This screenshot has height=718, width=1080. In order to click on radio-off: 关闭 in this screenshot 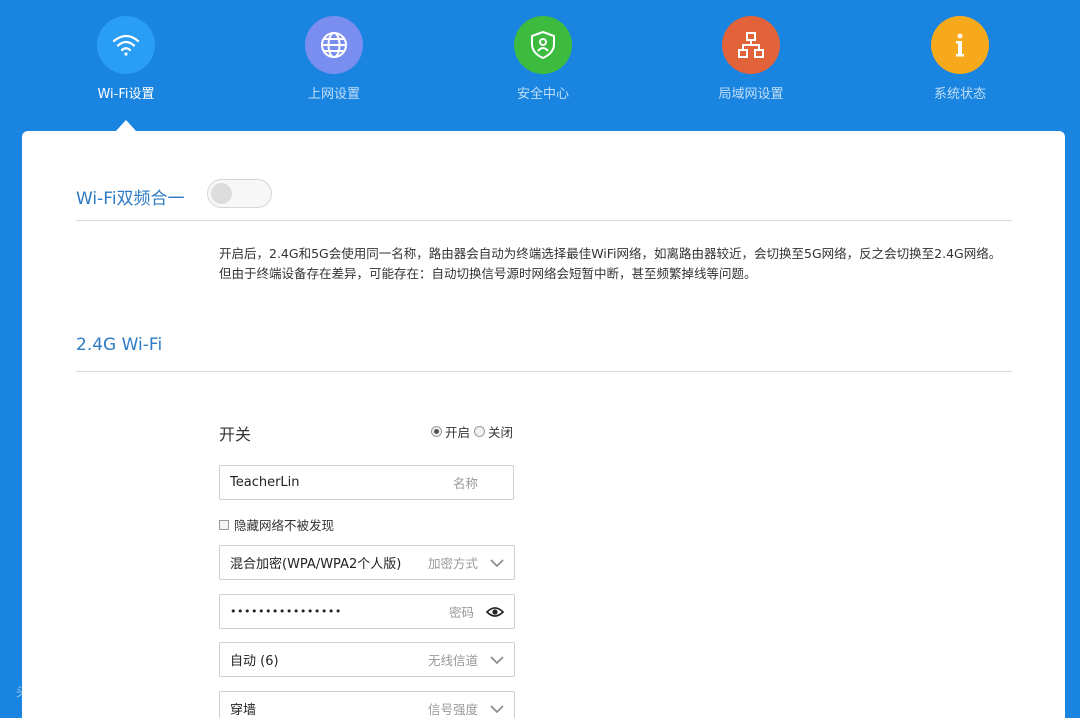, I will do `click(493, 431)`.